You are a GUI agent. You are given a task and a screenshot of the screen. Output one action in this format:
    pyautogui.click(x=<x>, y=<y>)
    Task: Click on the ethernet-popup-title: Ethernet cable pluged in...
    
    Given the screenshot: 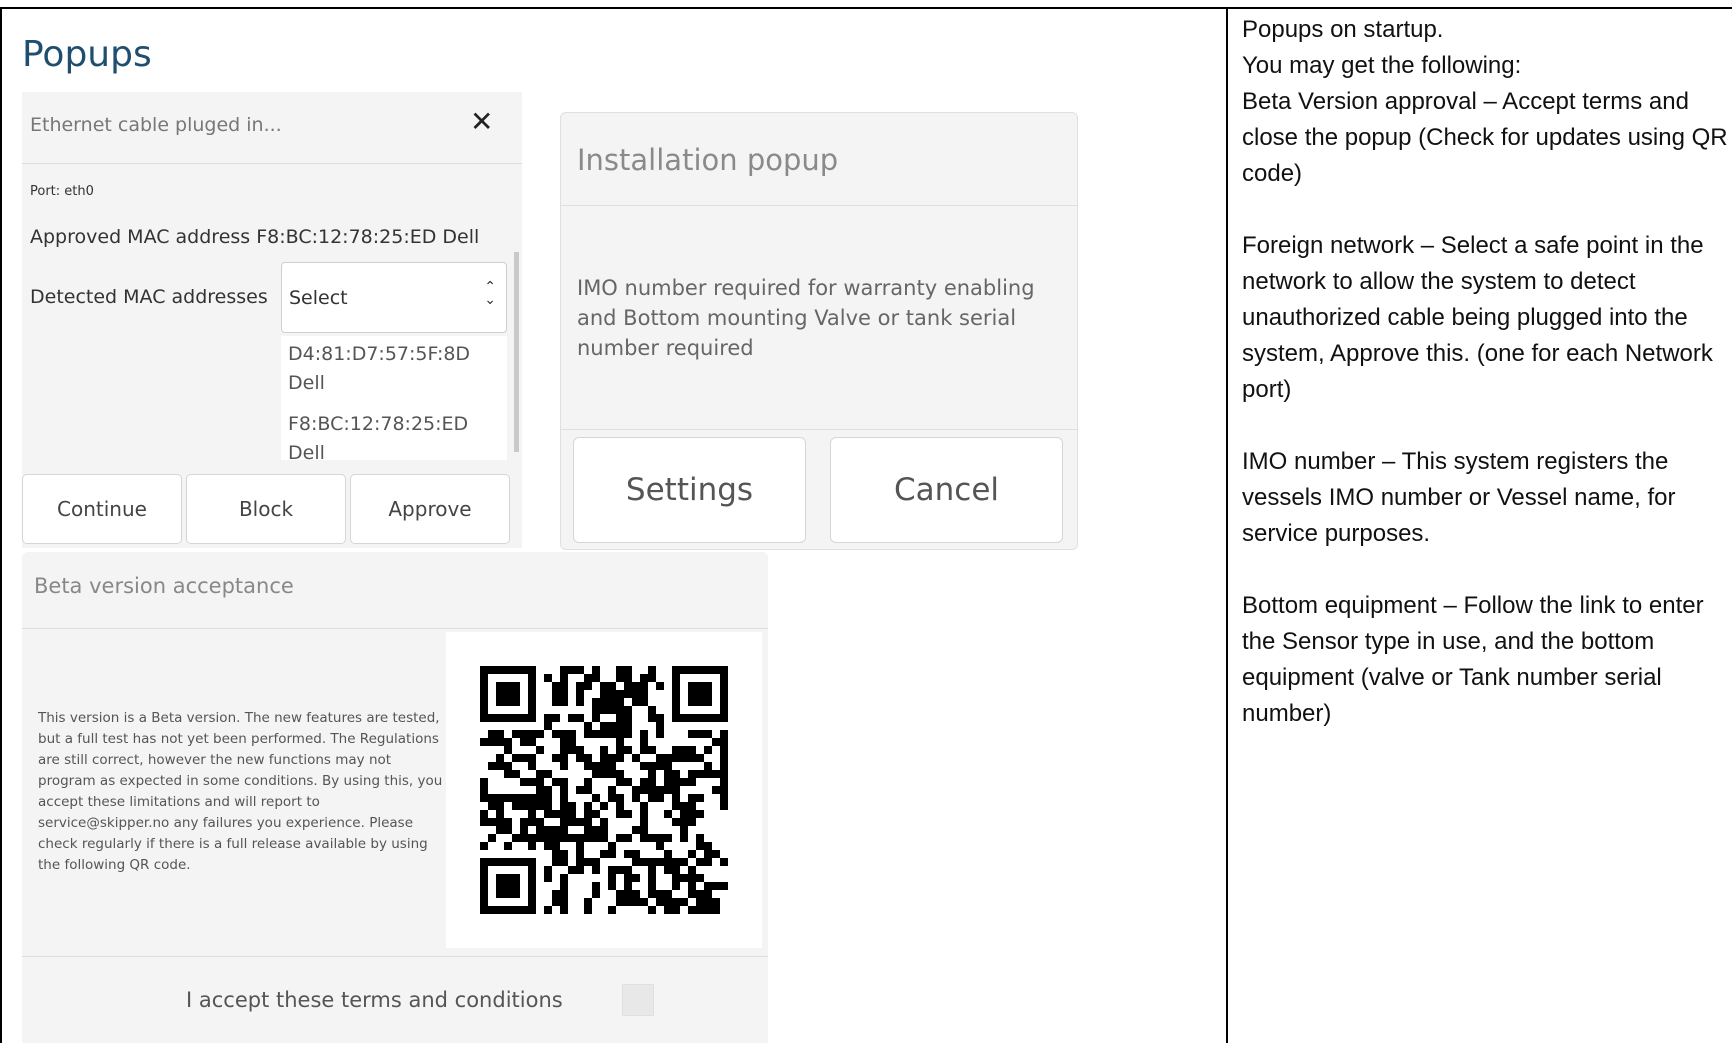 What is the action you would take?
    pyautogui.click(x=156, y=125)
    